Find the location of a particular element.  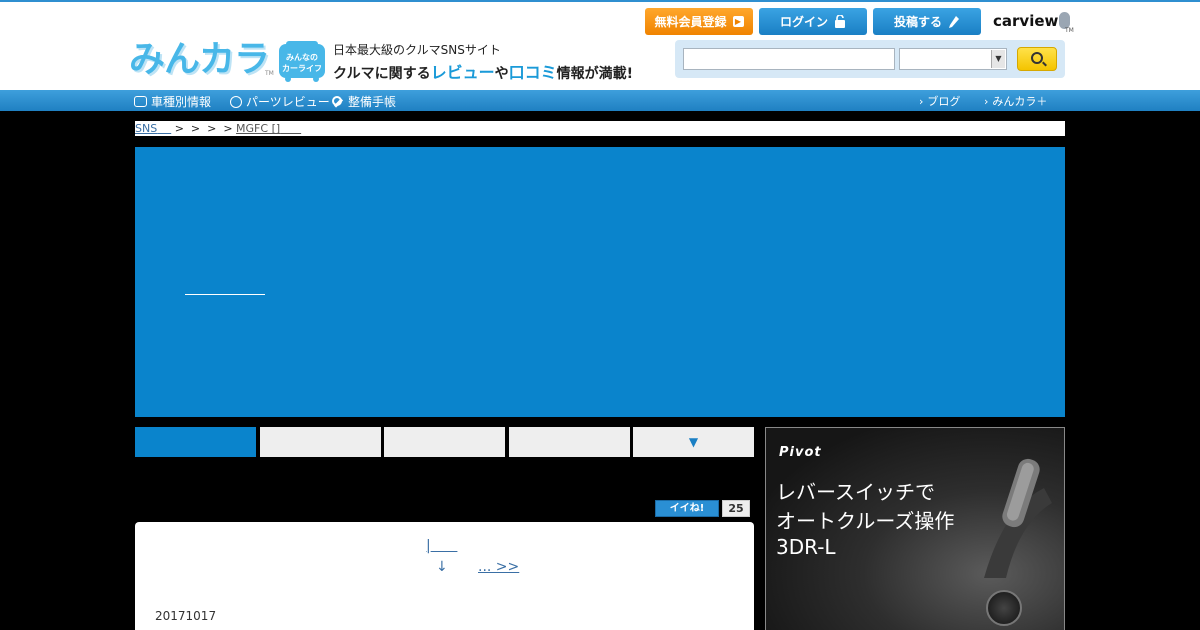

search-panel: ▼ is located at coordinates (870, 59).